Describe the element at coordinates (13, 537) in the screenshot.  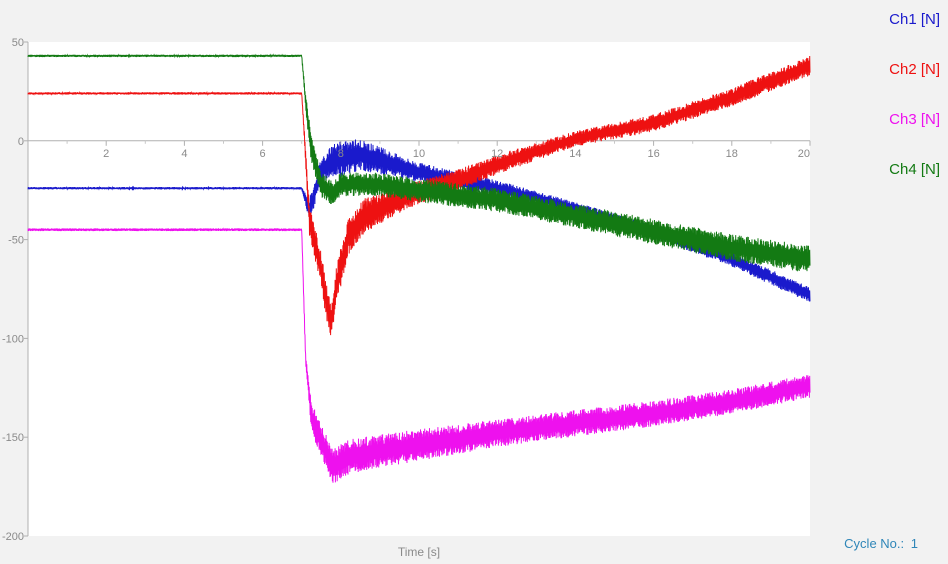
I see `y-tick-label: -200` at that location.